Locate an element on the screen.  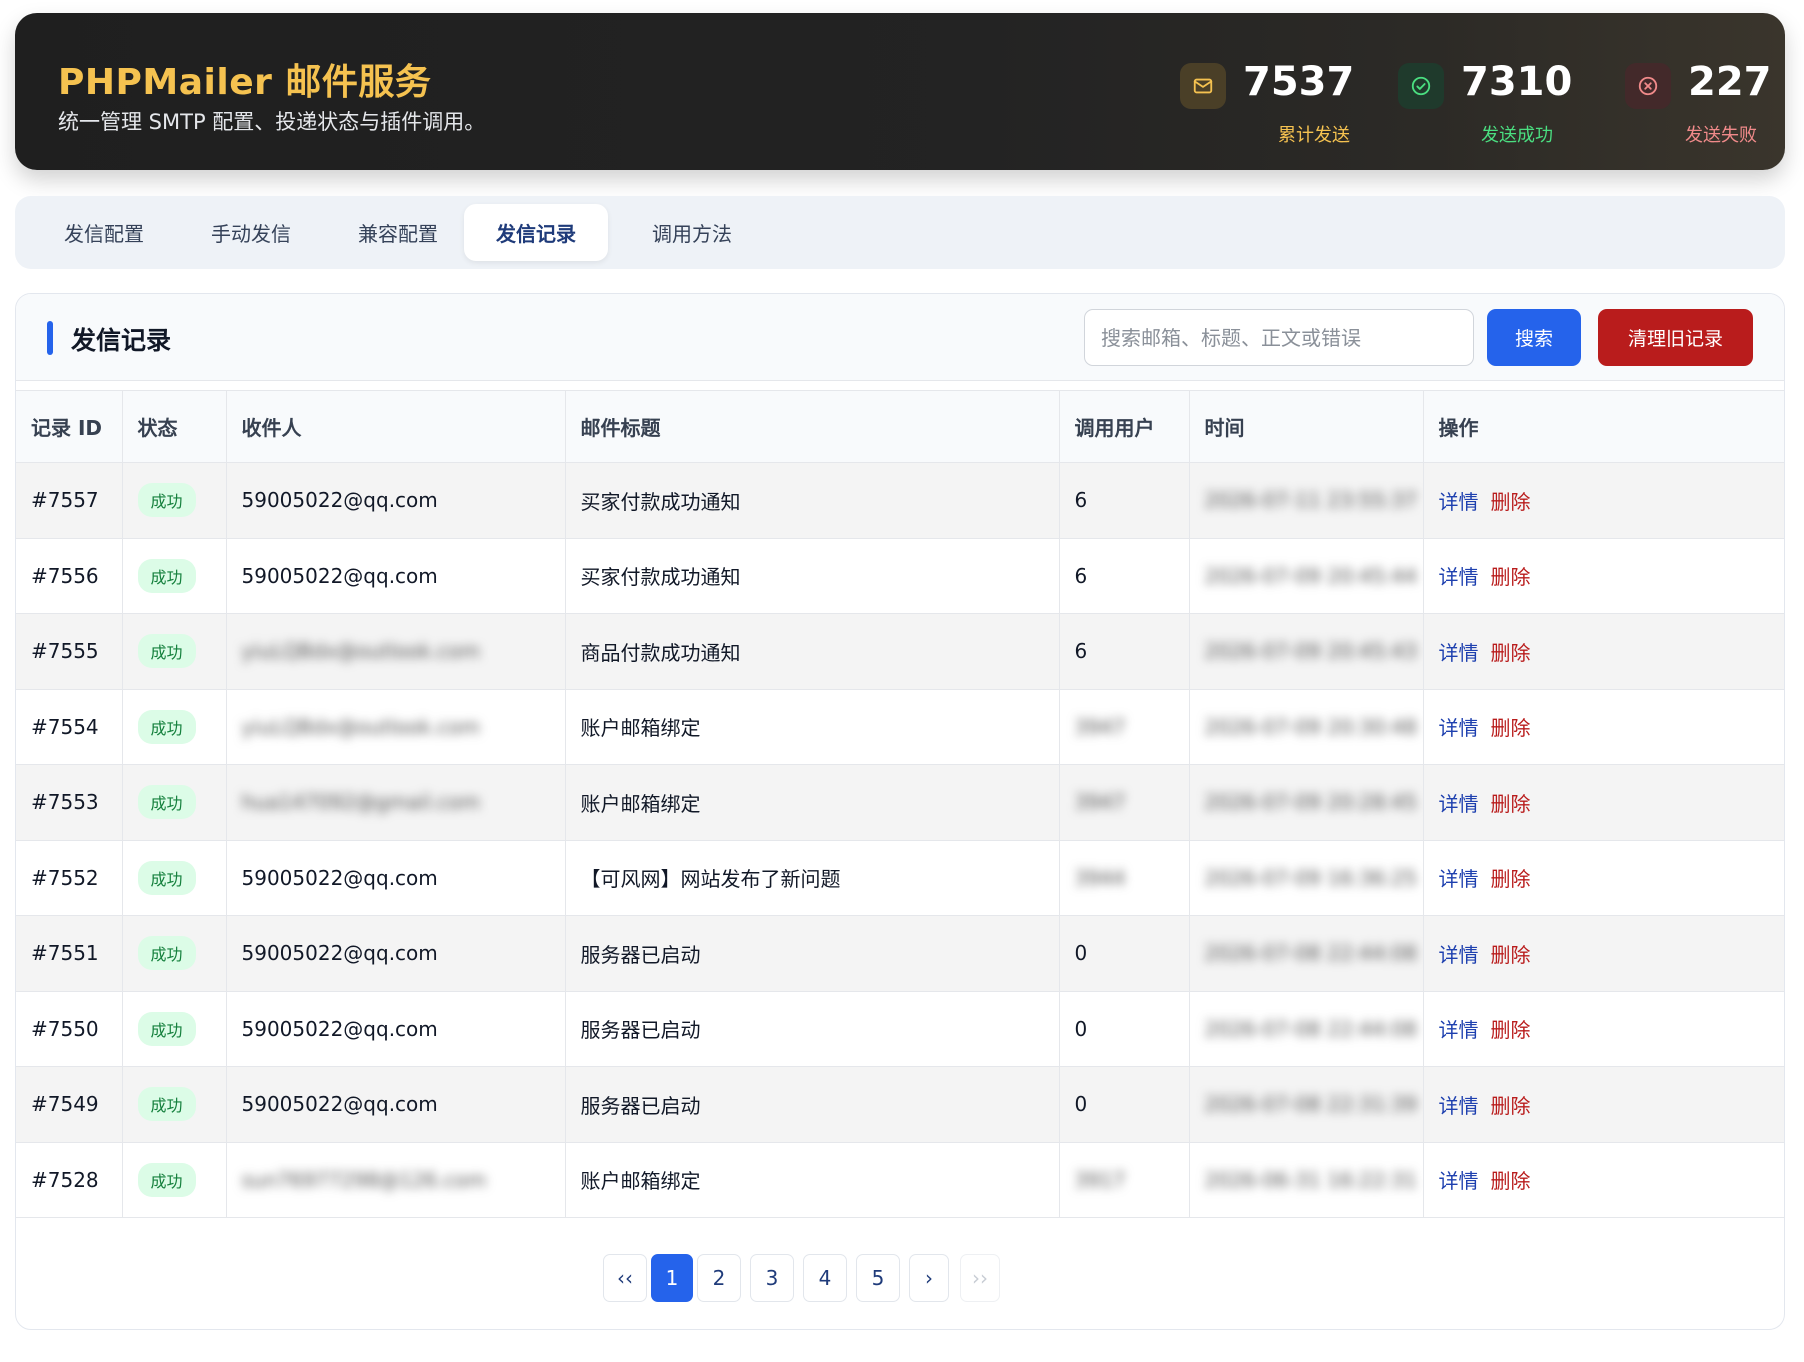
stat-total-sent: 7537 累计发送 is located at coordinates (1267, 101).